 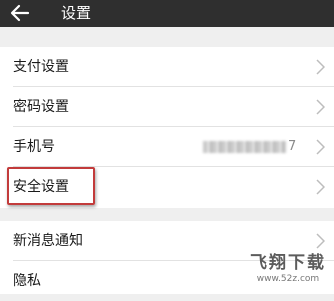 I want to click on settings-item-payment: 支付设置, so click(x=167, y=67).